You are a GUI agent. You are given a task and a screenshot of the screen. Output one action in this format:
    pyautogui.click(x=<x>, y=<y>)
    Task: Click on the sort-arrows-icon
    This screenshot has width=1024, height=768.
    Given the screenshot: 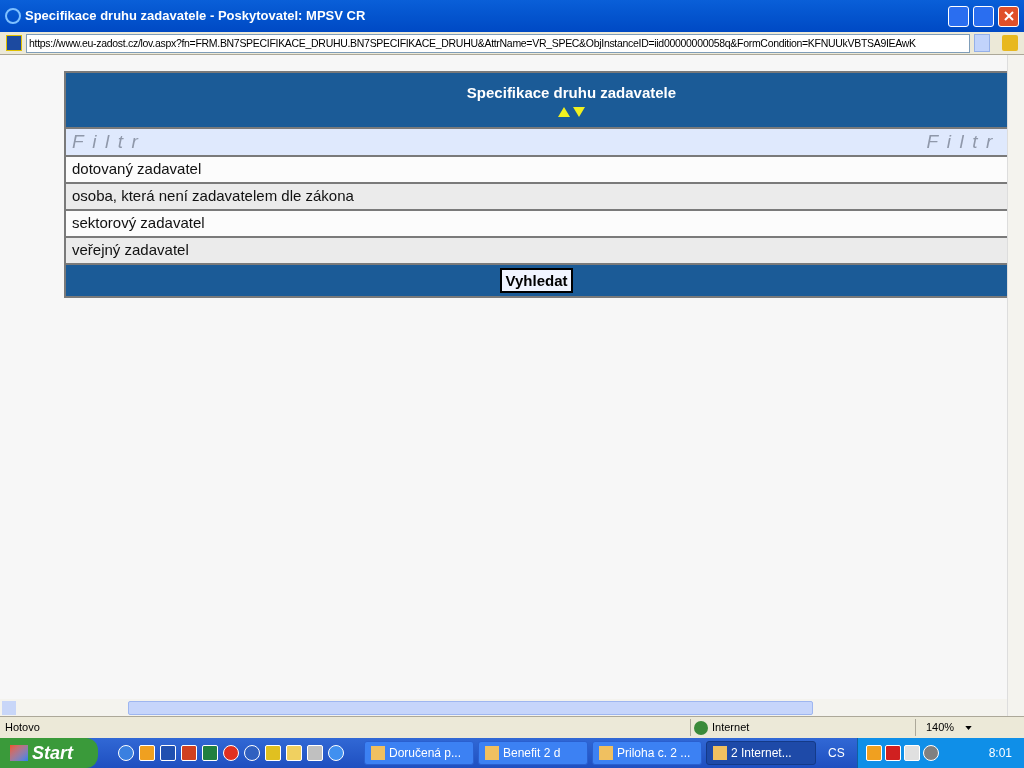 What is the action you would take?
    pyautogui.click(x=571, y=112)
    